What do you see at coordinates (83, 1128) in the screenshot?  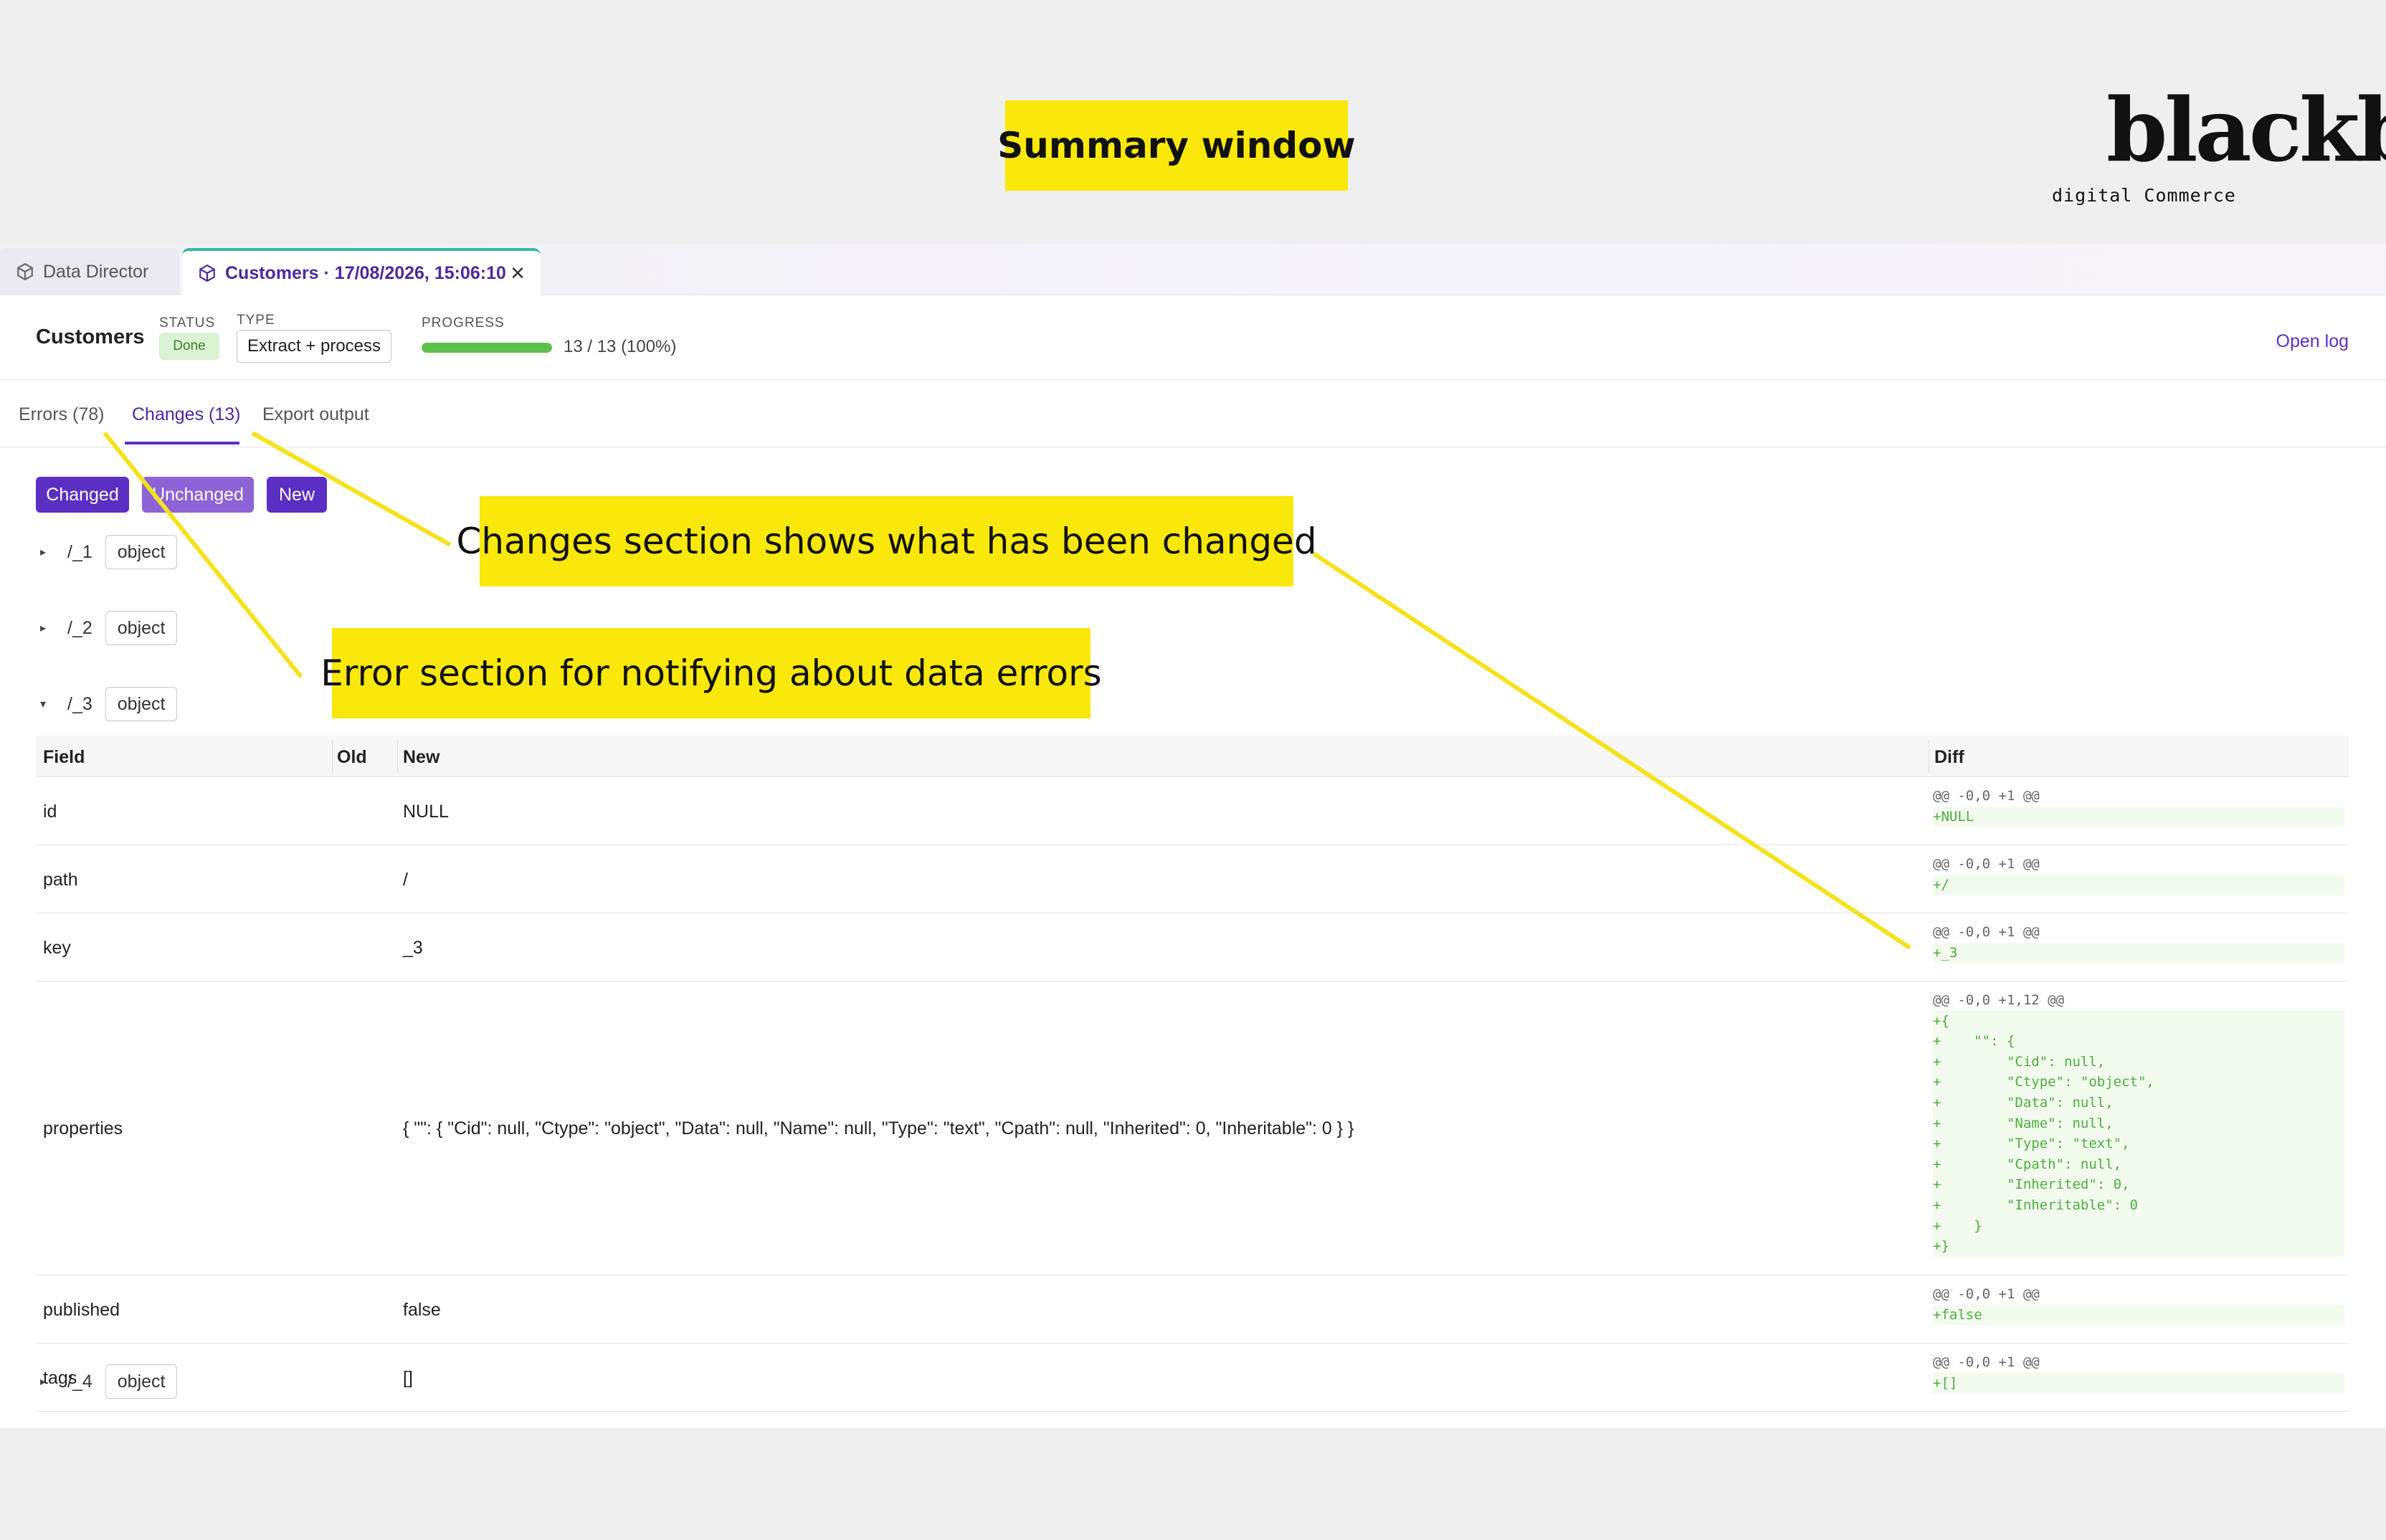 I see `field-cell: properties` at bounding box center [83, 1128].